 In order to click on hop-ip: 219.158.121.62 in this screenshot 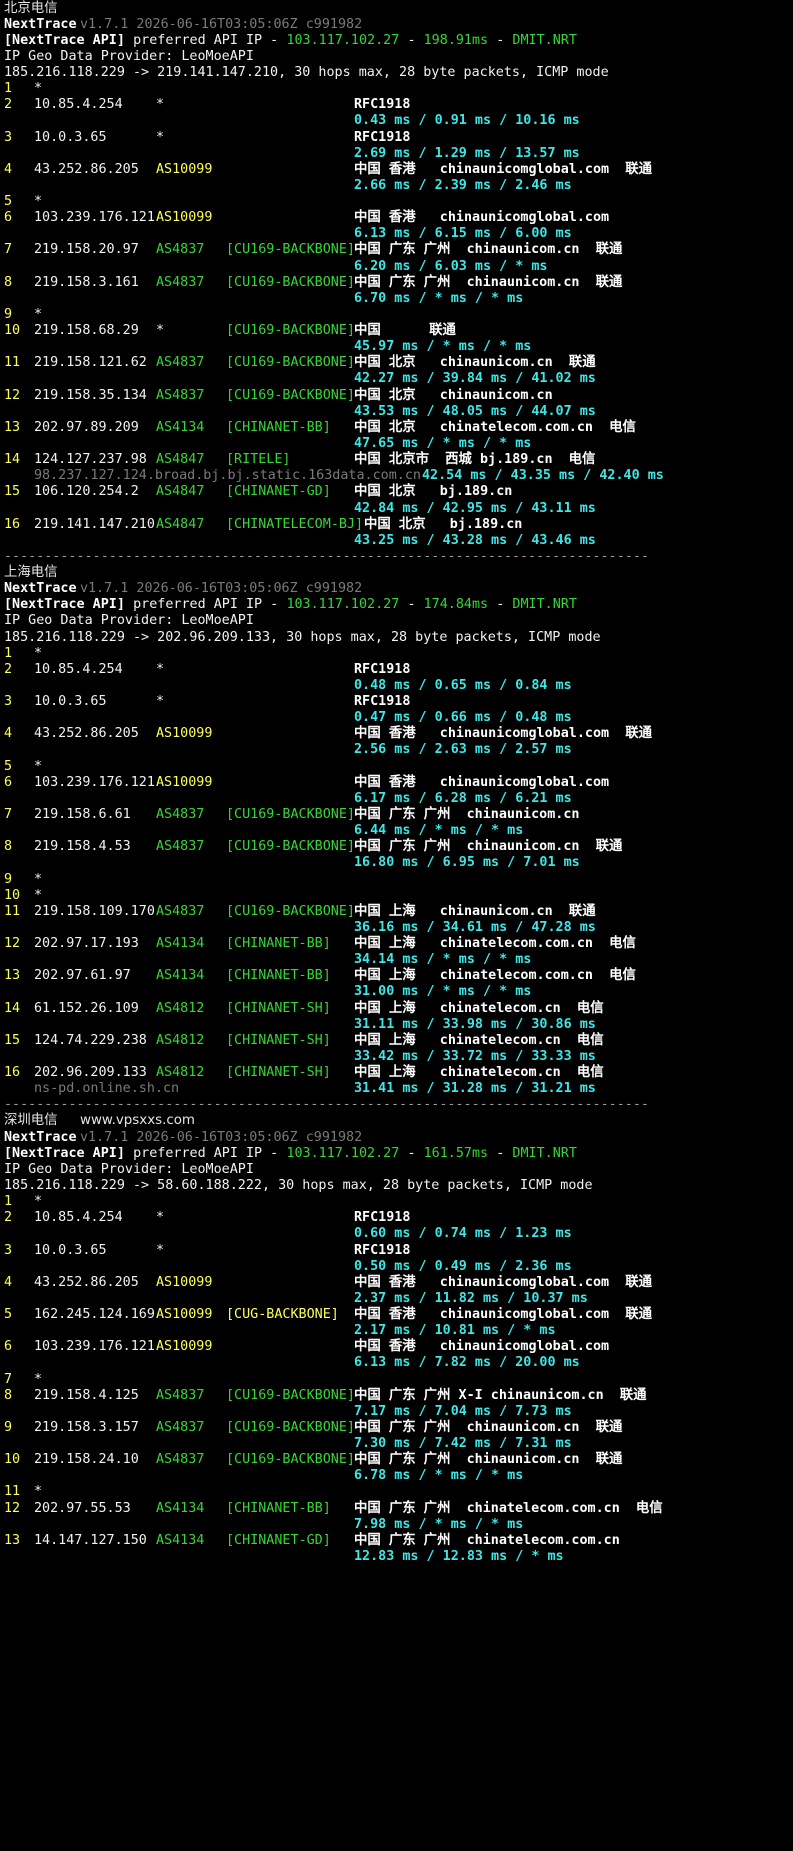, I will do `click(90, 363)`.